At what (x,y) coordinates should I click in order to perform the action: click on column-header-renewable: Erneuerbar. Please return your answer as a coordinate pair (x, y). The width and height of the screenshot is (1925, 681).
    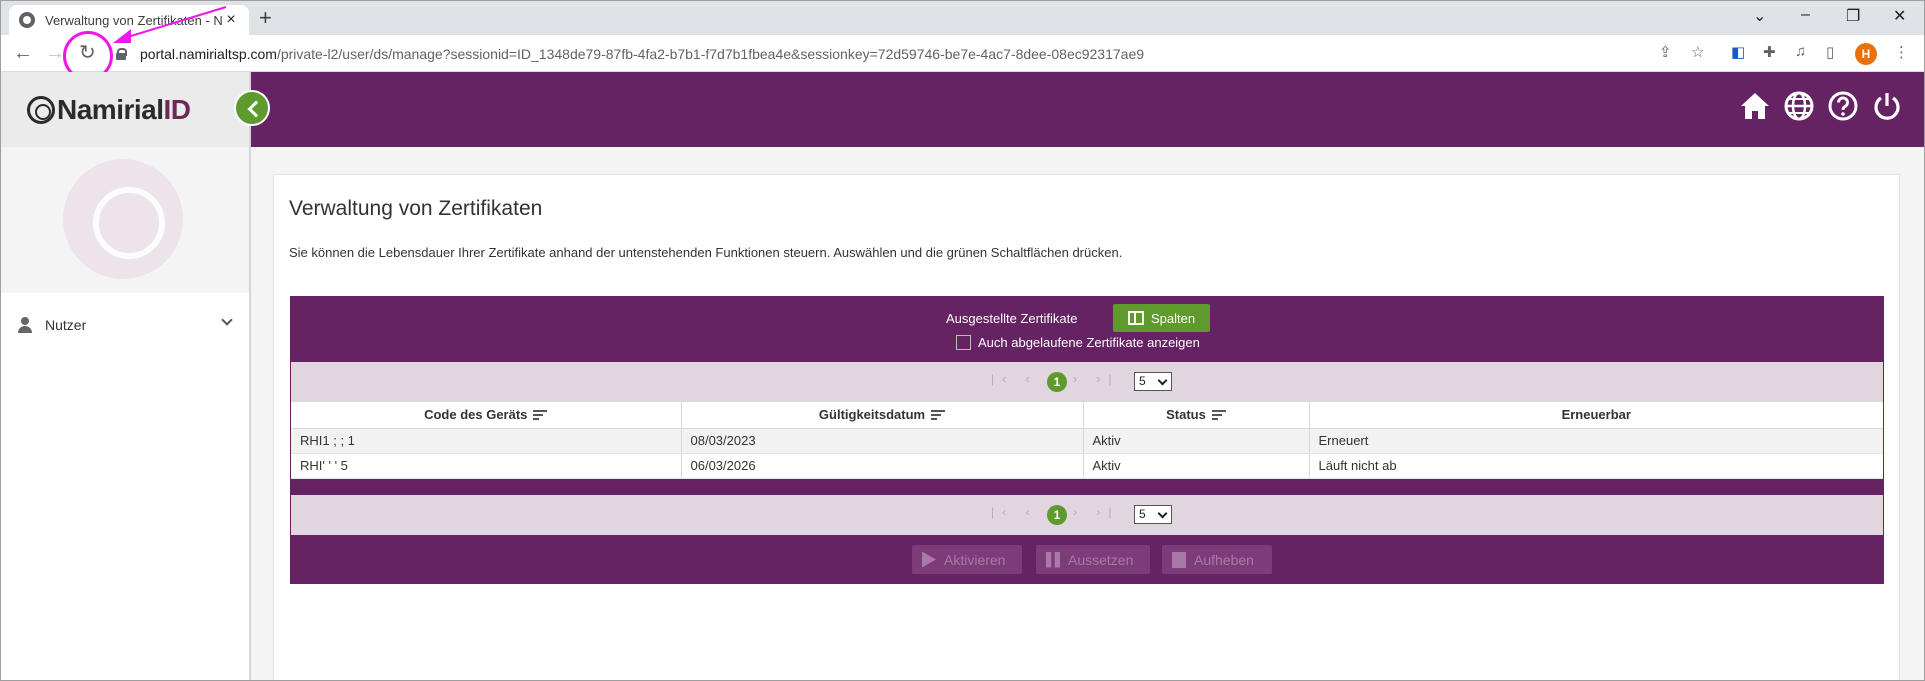
    Looking at the image, I should click on (1596, 415).